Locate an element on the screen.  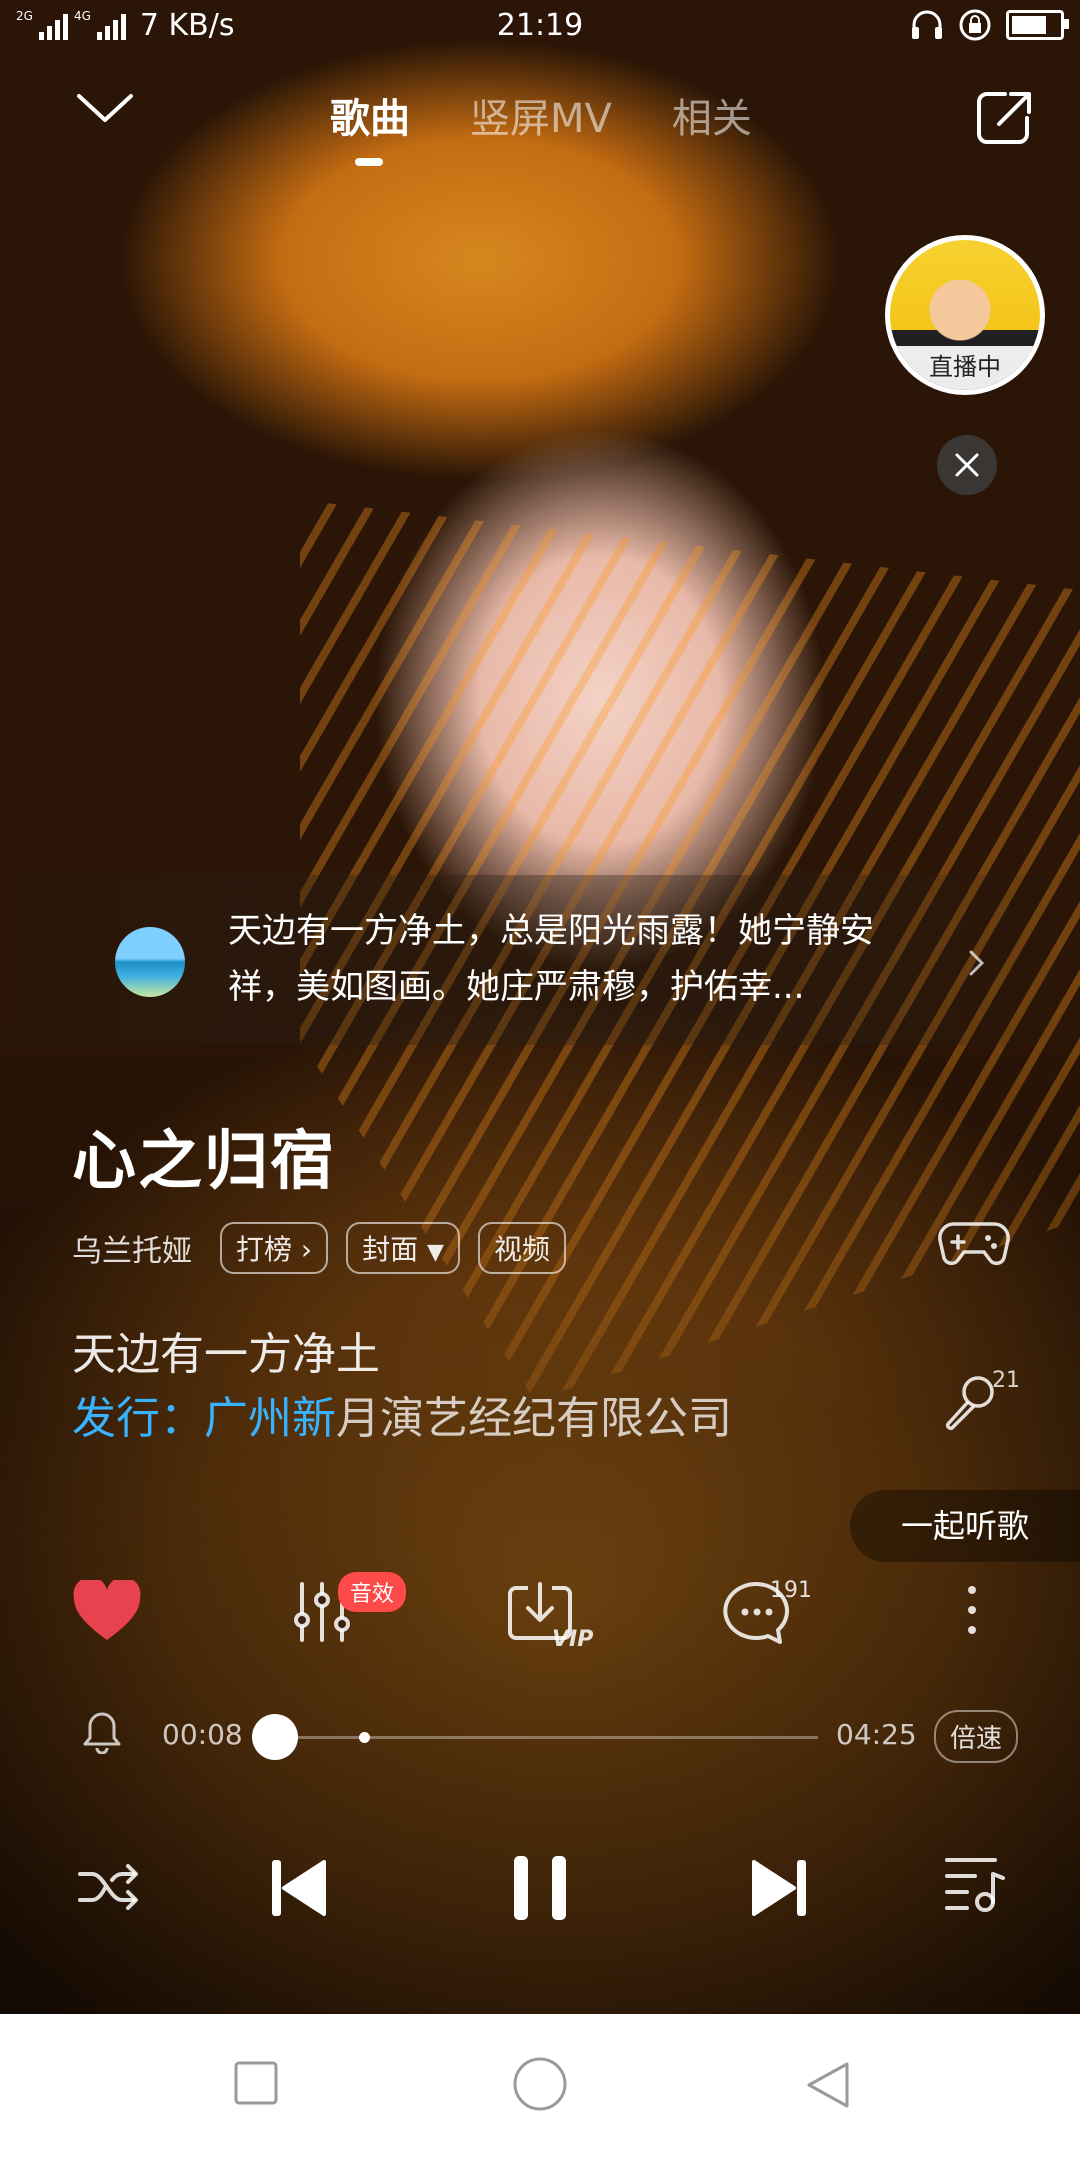
progress-row: 00:08 04:25 倍速 is located at coordinates (540, 1735).